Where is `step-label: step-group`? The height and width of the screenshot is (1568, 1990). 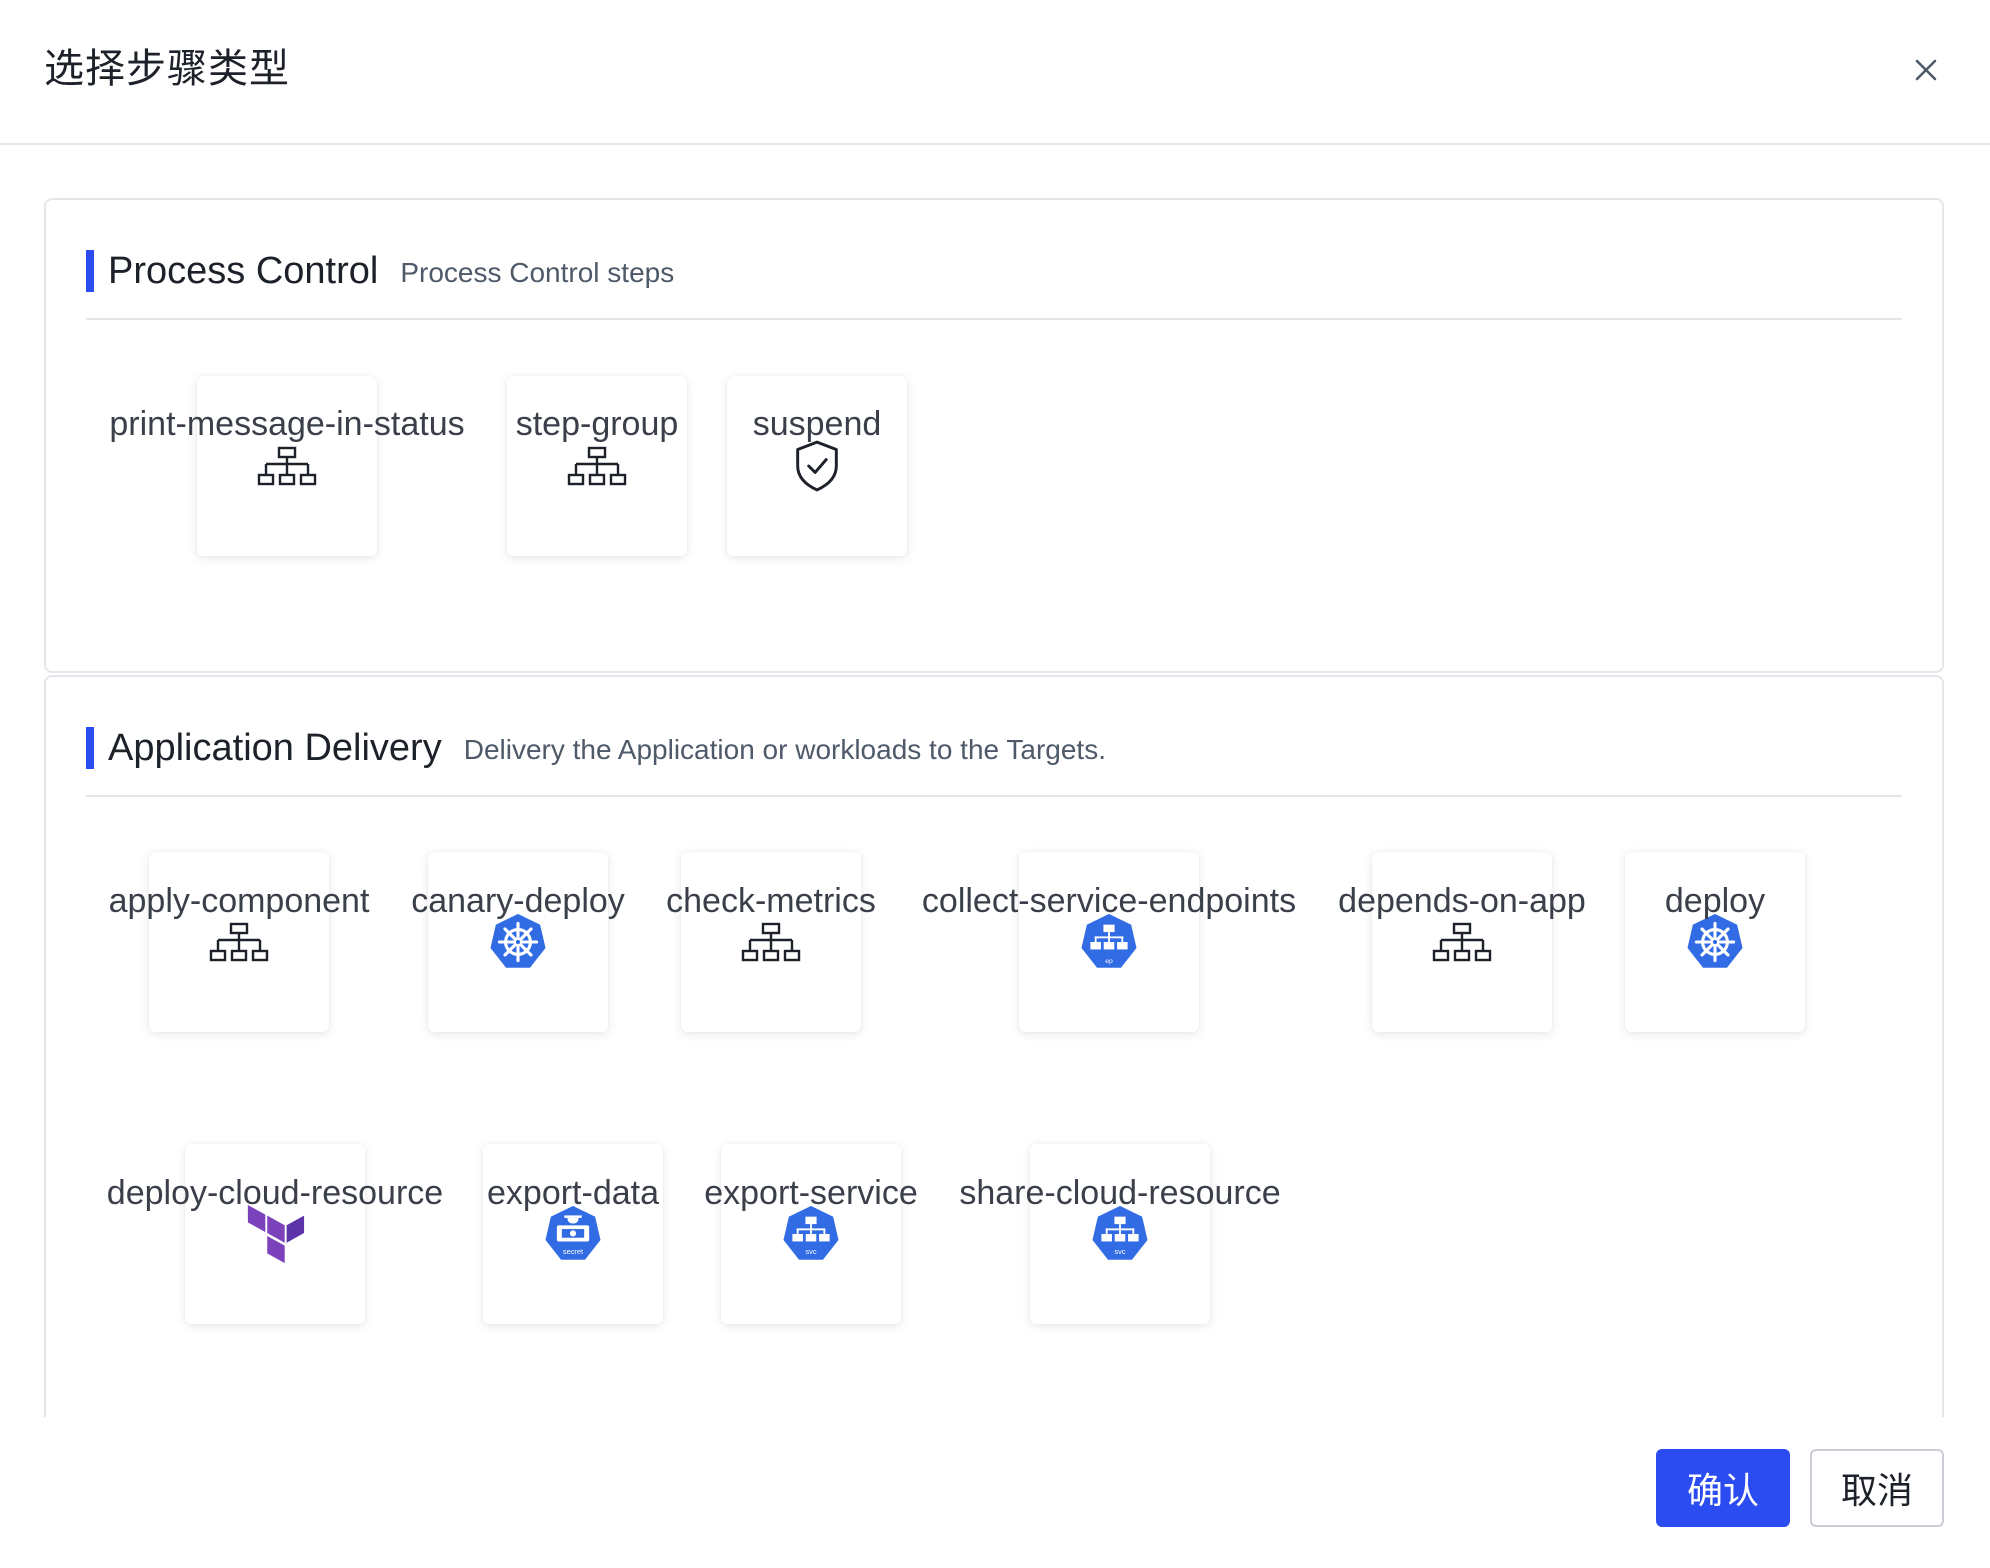
step-label: step-group is located at coordinates (597, 424).